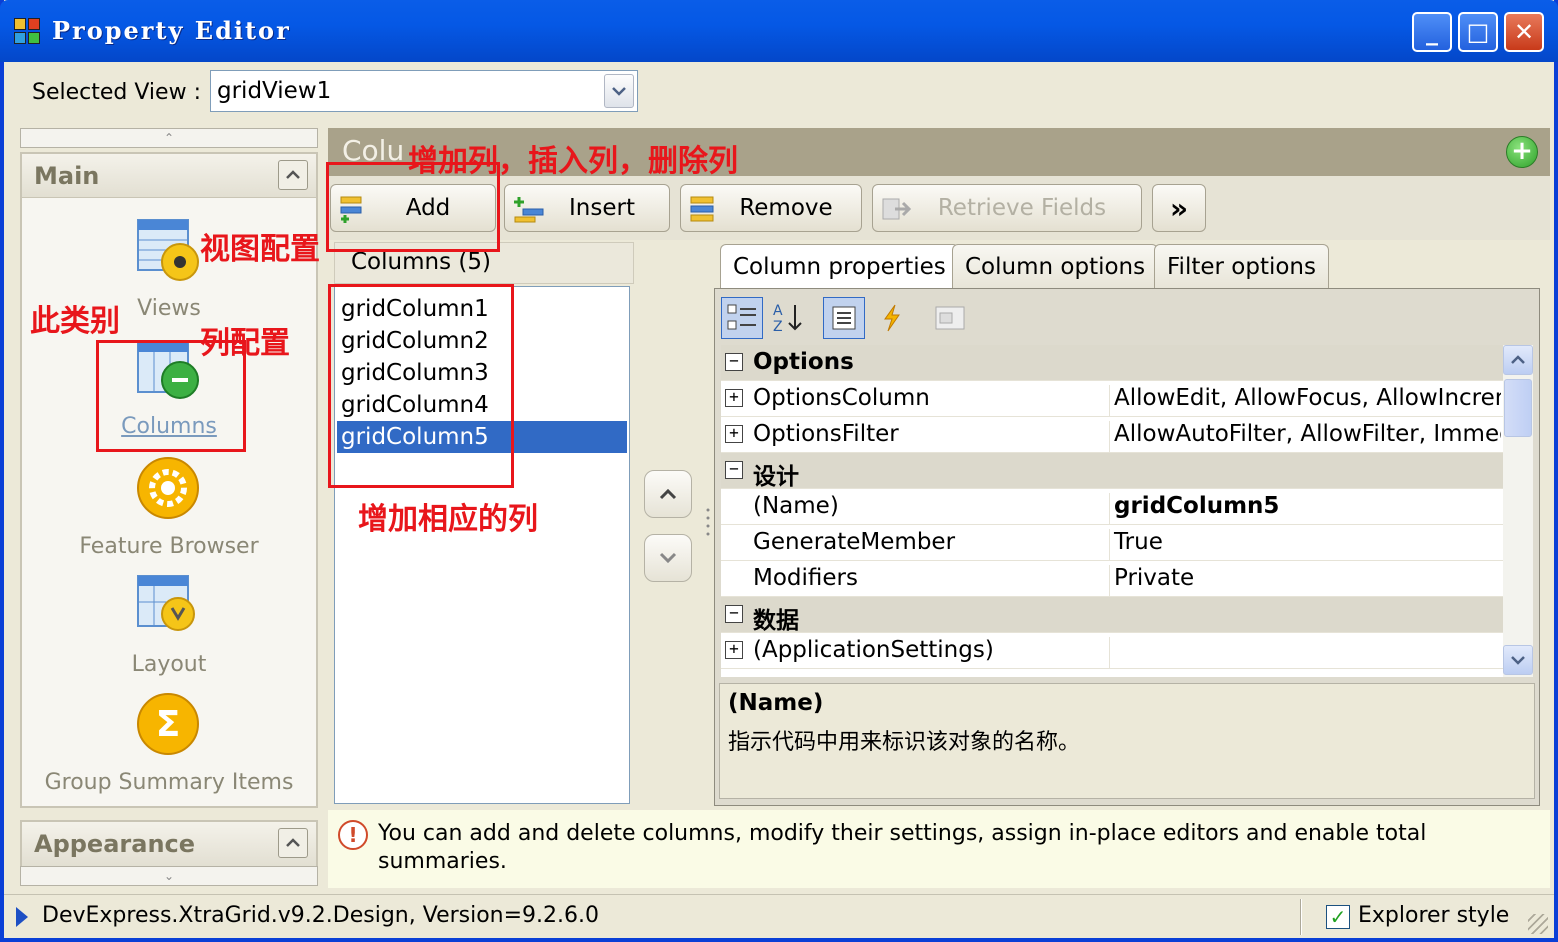 This screenshot has height=942, width=1558. Describe the element at coordinates (950, 318) in the screenshot. I see `property-pages-icon` at that location.